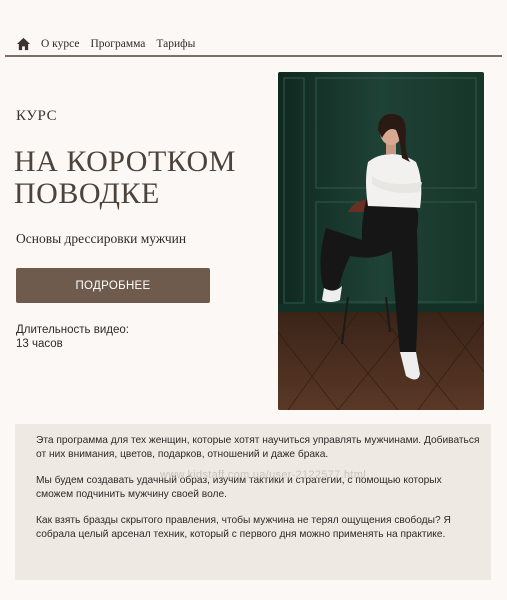 The image size is (507, 600). I want to click on course-title: НА КОРОТКОМ ПОВОДКЕ, so click(125, 177).